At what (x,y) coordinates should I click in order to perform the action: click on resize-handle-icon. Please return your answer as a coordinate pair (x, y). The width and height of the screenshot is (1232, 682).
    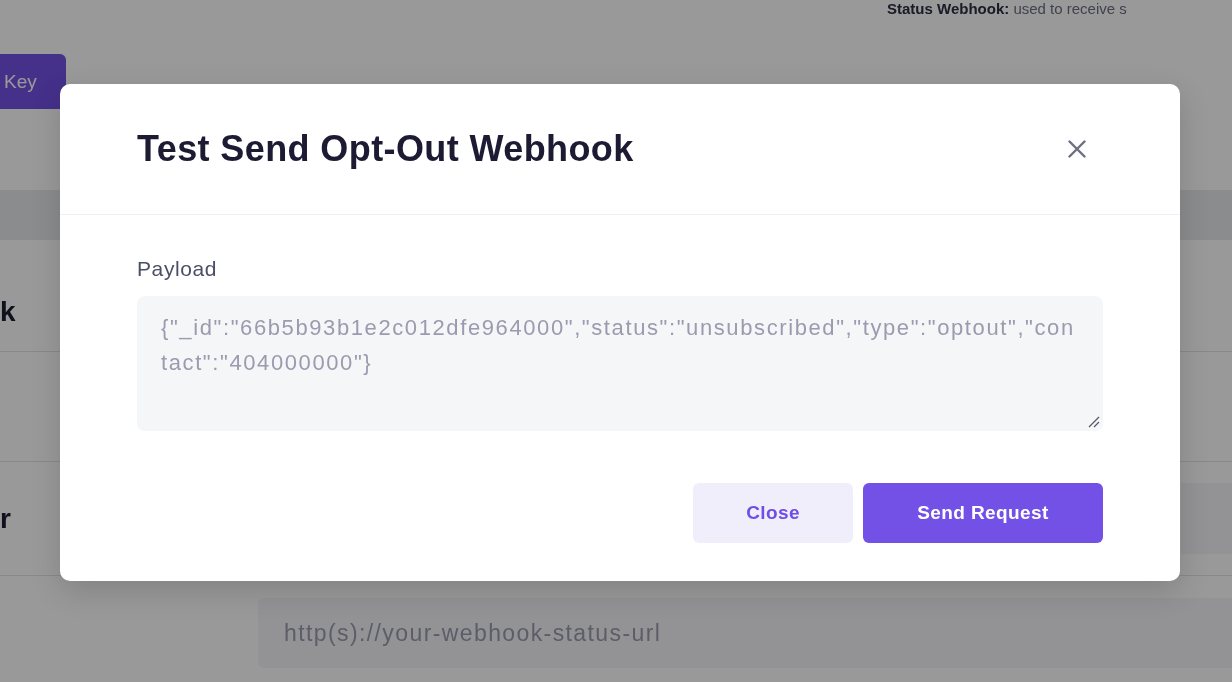
    Looking at the image, I should click on (1094, 422).